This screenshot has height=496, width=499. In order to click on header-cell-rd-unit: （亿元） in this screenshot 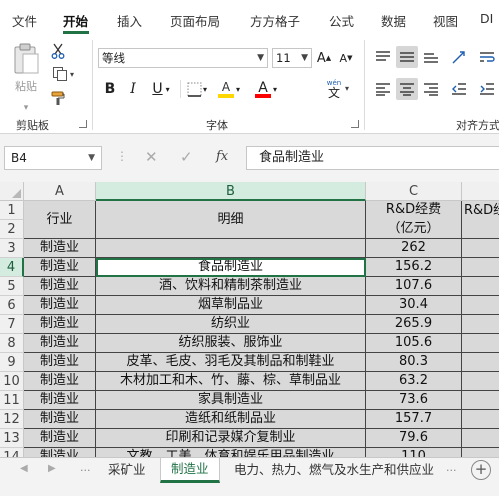, I will do `click(414, 229)`.